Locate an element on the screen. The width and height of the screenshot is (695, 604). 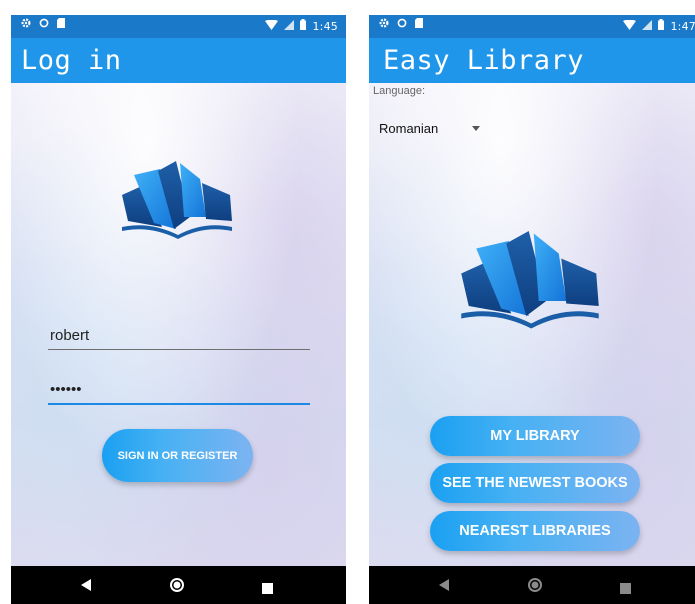
language-label: Language: is located at coordinates (399, 91).